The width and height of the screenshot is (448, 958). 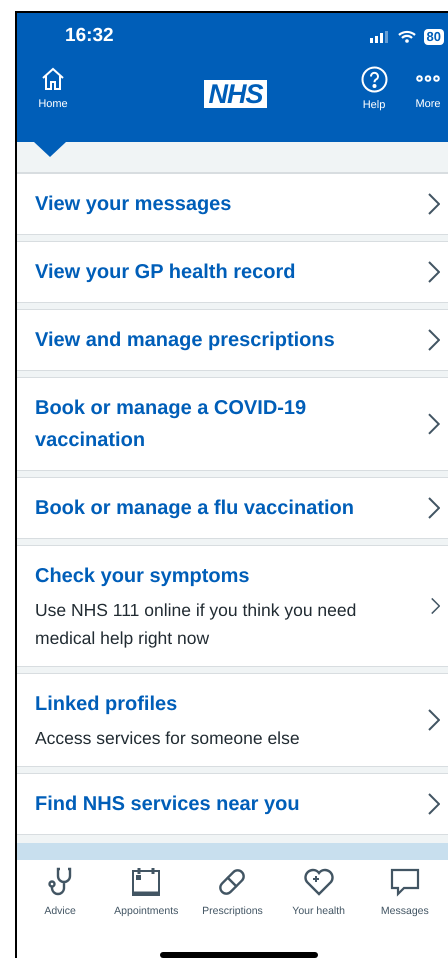 What do you see at coordinates (185, 341) in the screenshot?
I see `menu-item-title: View and manage prescriptions` at bounding box center [185, 341].